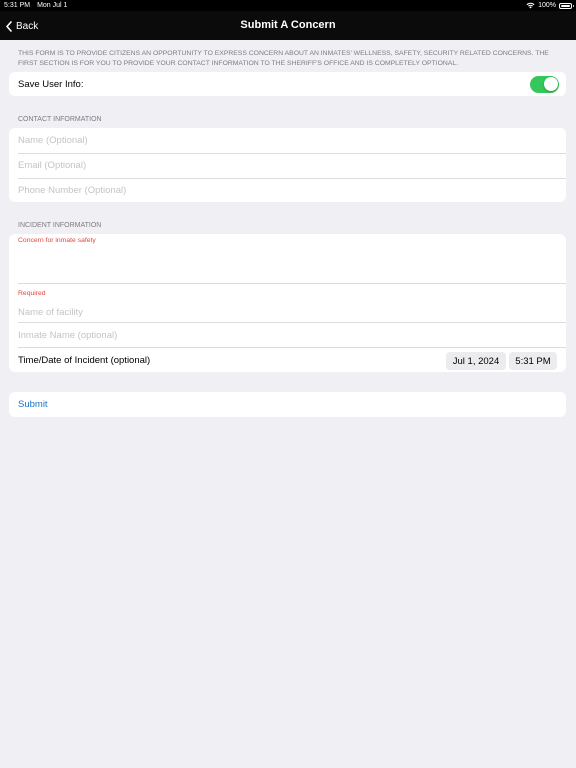 The height and width of the screenshot is (768, 576). I want to click on datetime-label: Time/Date of Incident (optional), so click(84, 360).